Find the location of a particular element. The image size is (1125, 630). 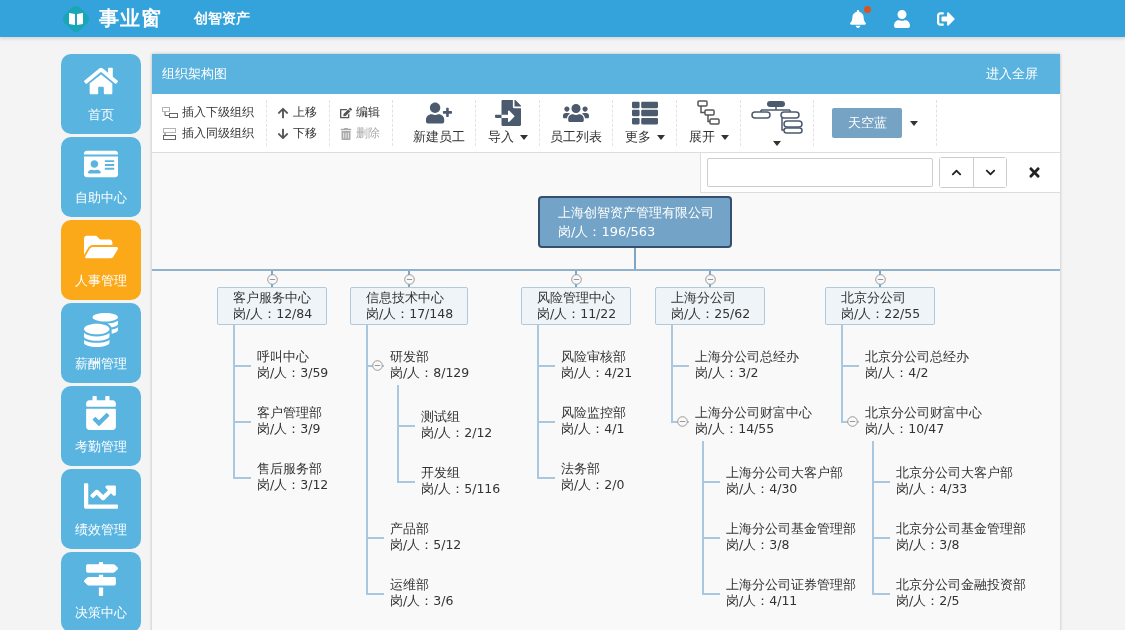

company-name: 创智资产 is located at coordinates (222, 18).